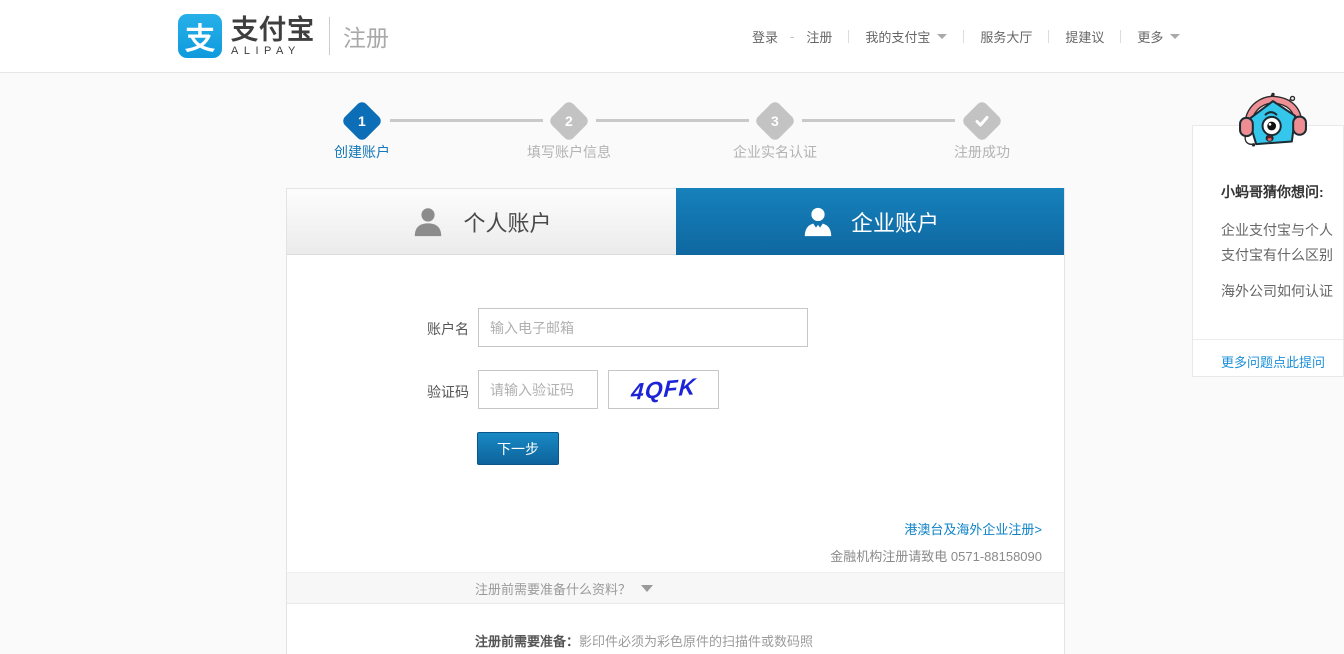 The width and height of the screenshot is (1344, 654). What do you see at coordinates (1268, 339) in the screenshot?
I see `helper-divider` at bounding box center [1268, 339].